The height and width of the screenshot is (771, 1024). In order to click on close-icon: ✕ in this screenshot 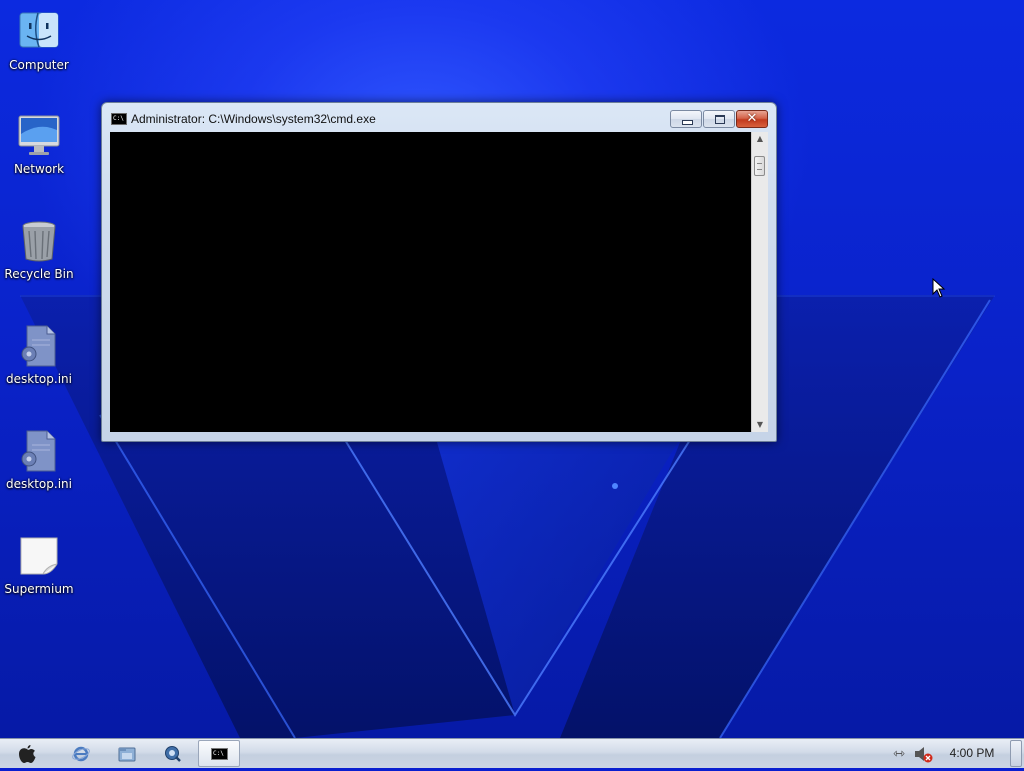, I will do `click(752, 118)`.